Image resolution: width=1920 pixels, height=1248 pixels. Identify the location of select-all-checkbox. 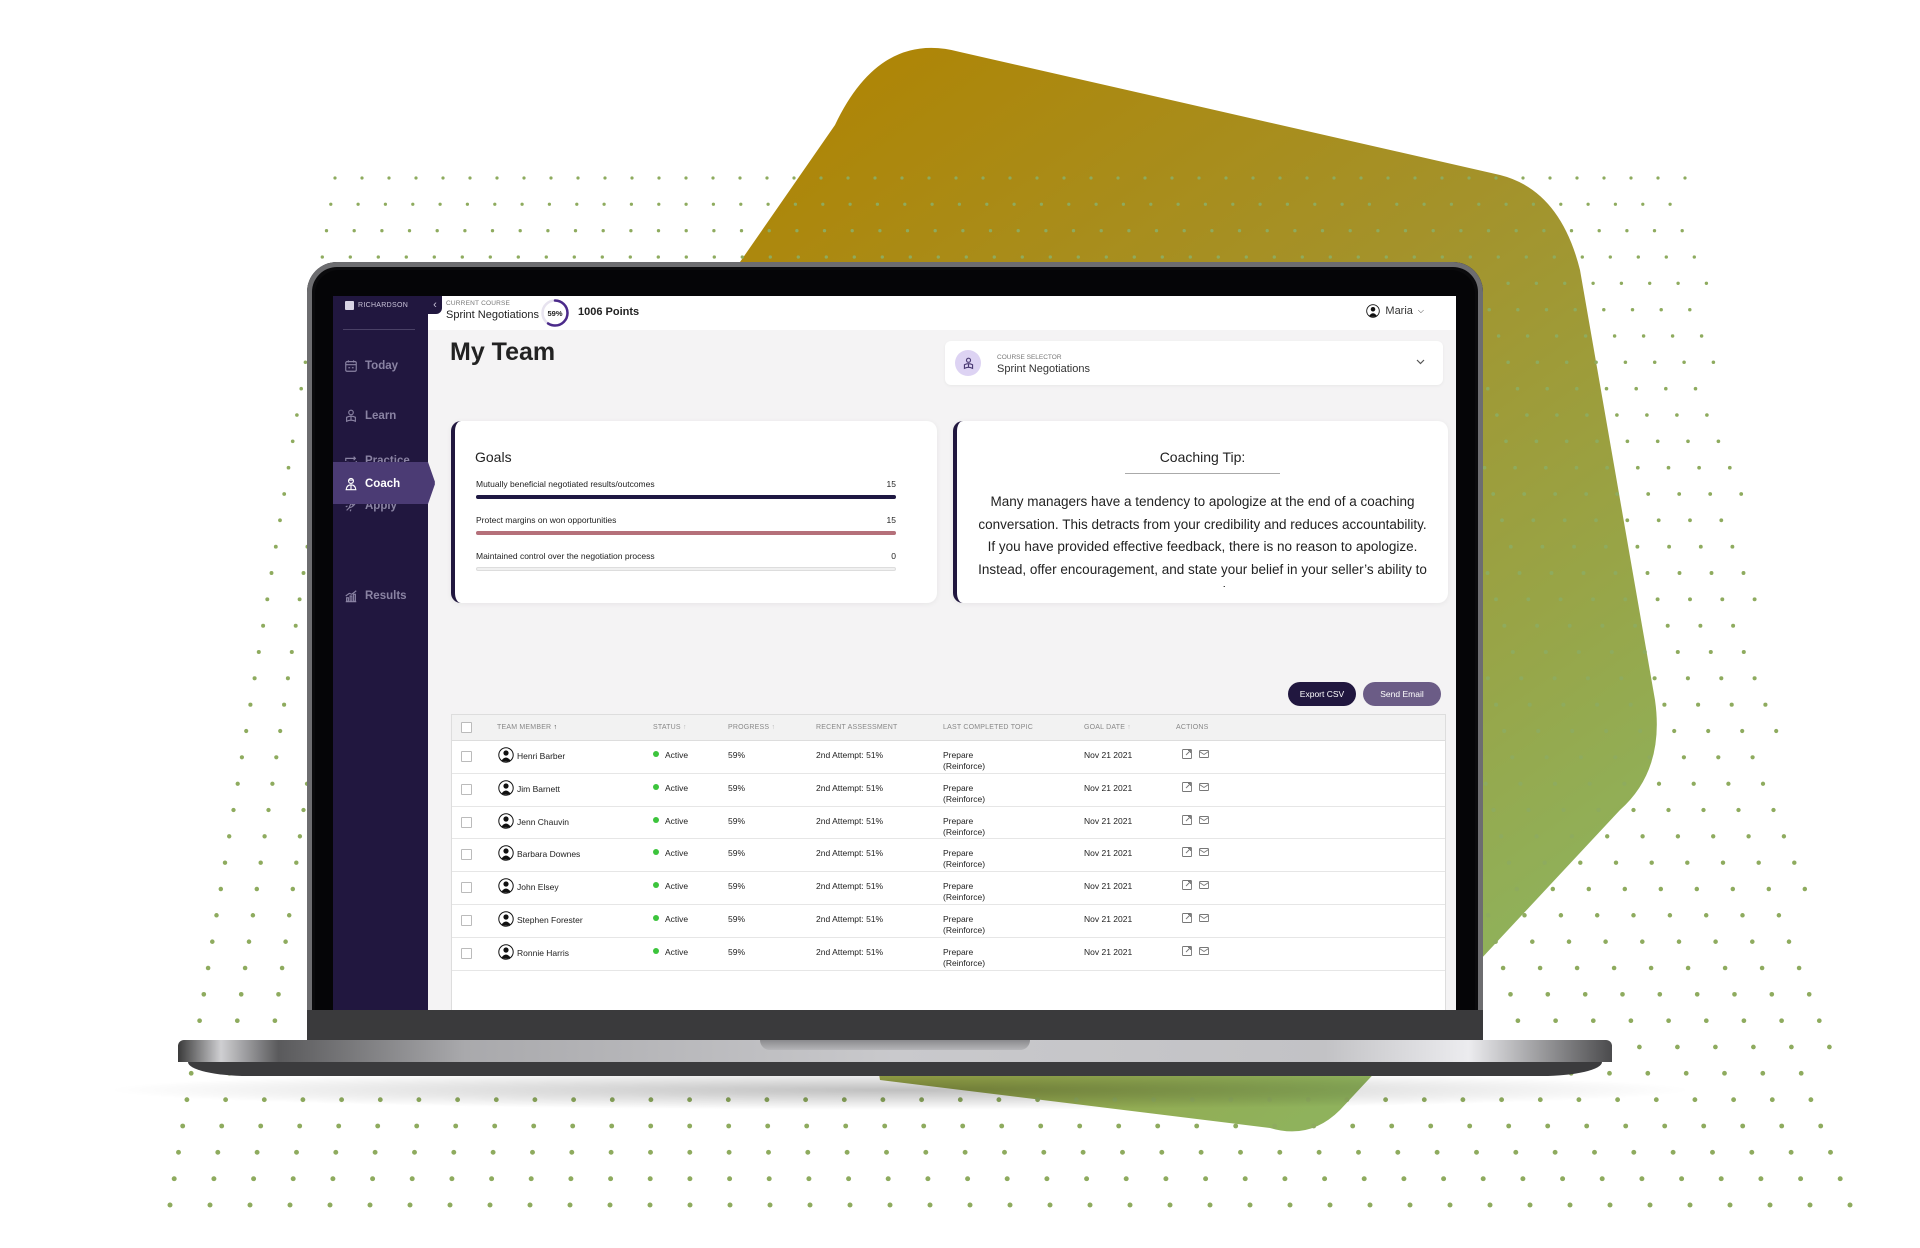
(466, 727).